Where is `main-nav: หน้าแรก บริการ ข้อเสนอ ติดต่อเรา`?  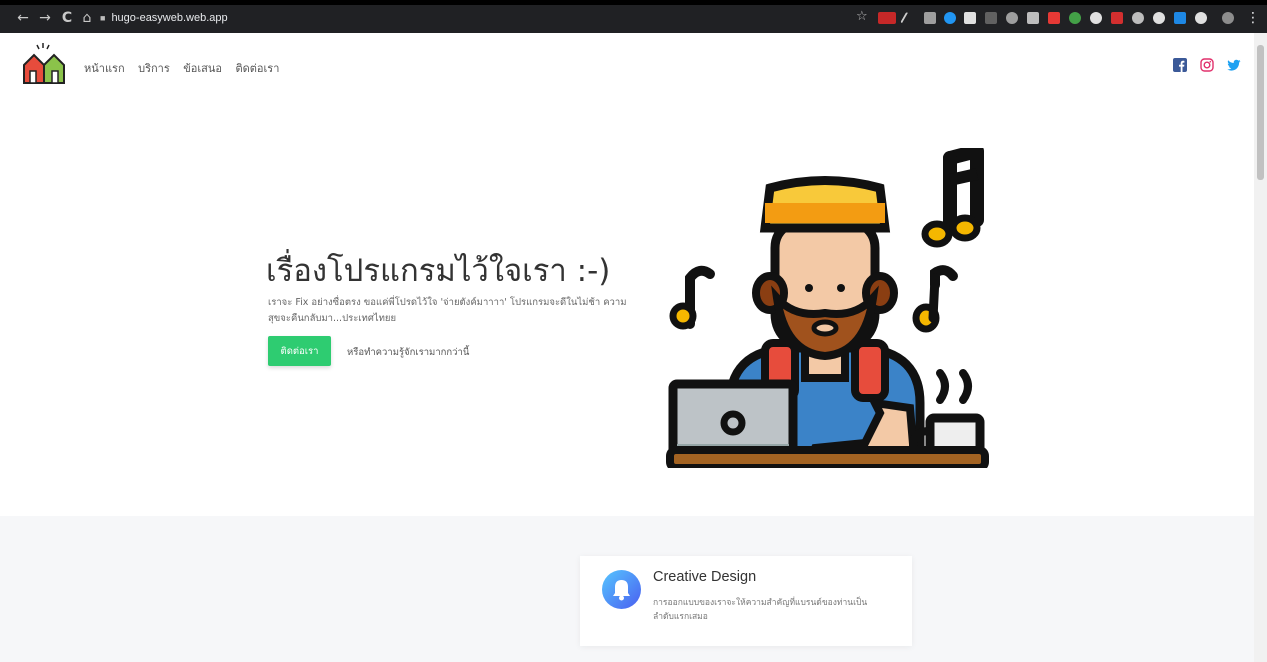 main-nav: หน้าแรก บริการ ข้อเสนอ ติดต่อเรา is located at coordinates (186, 68).